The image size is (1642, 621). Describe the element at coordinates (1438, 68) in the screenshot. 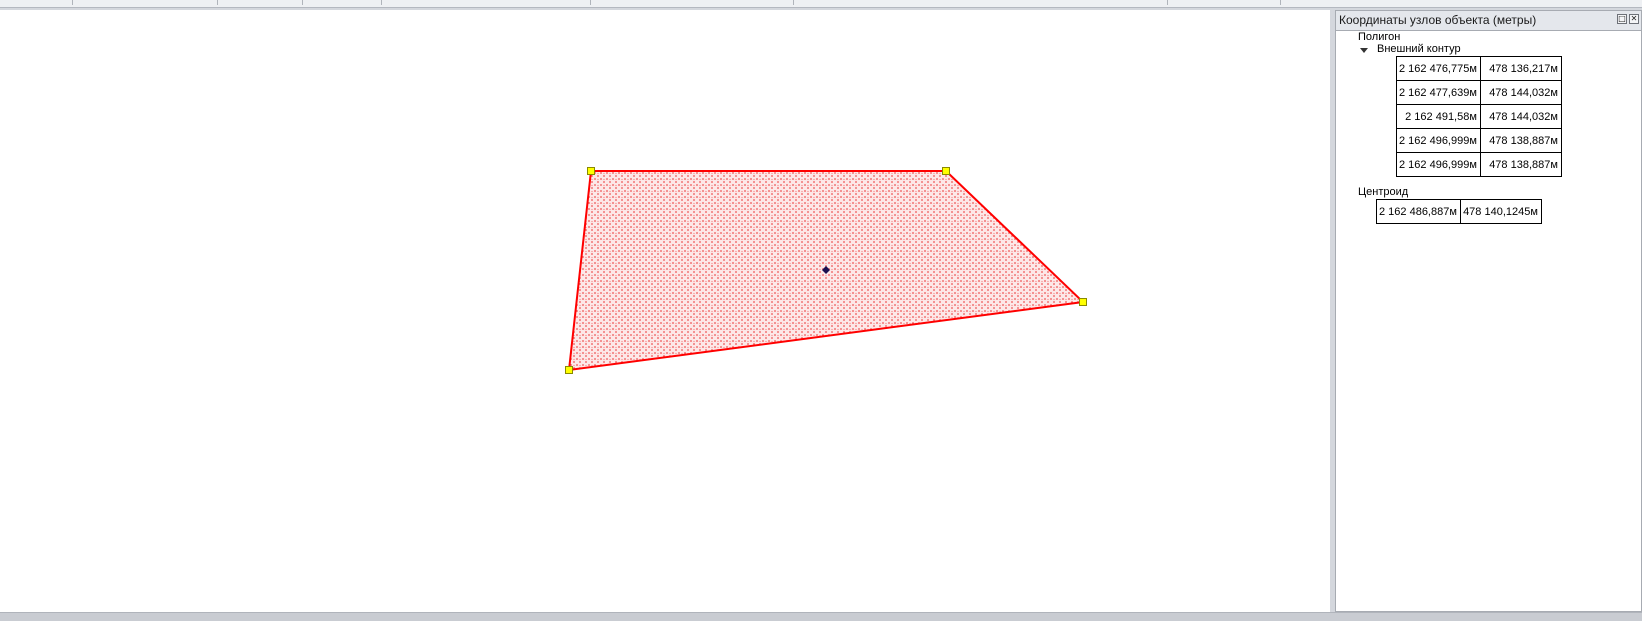

I see `coord-x-cell: 2 162 476,775м` at that location.